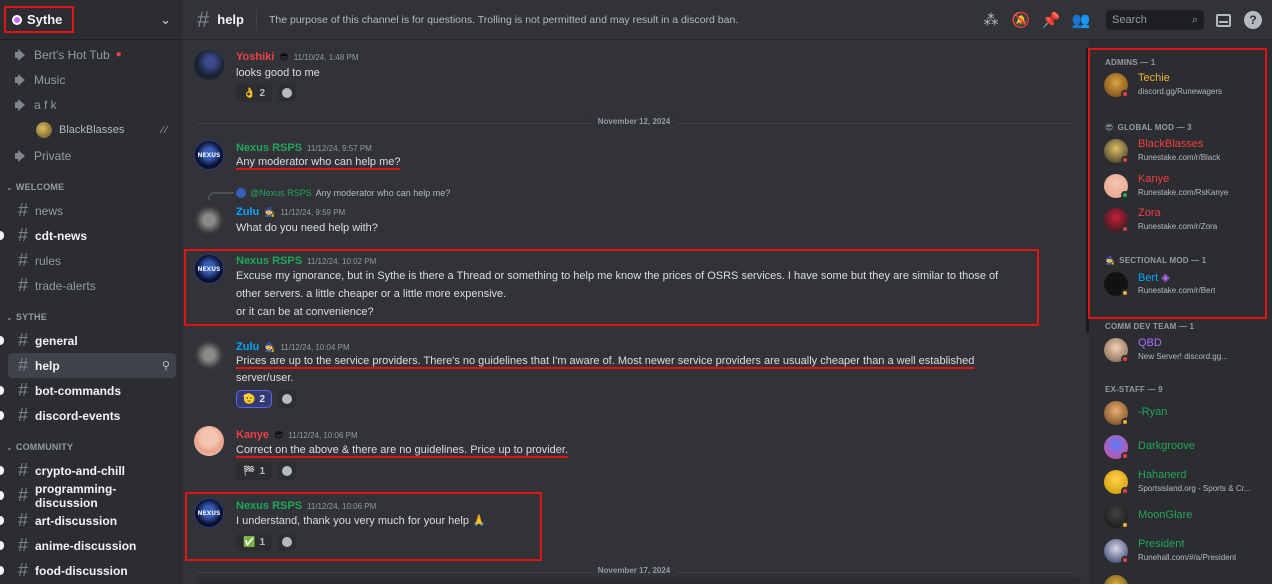  Describe the element at coordinates (1186, 578) in the screenshot. I see `member-partial` at that location.